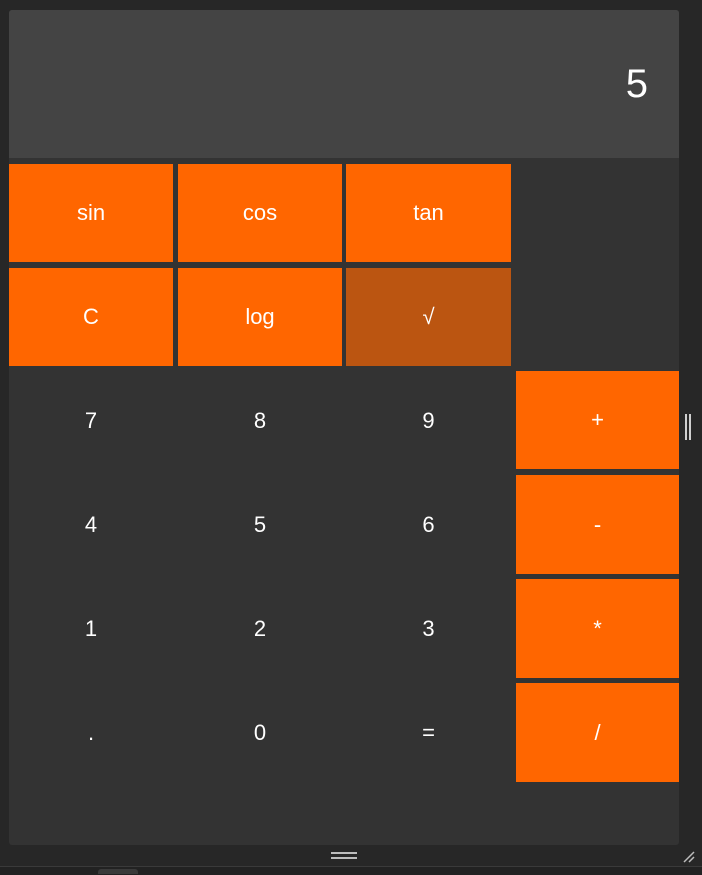 This screenshot has height=875, width=702. Describe the element at coordinates (91, 629) in the screenshot. I see `digit-1-button: 1` at that location.